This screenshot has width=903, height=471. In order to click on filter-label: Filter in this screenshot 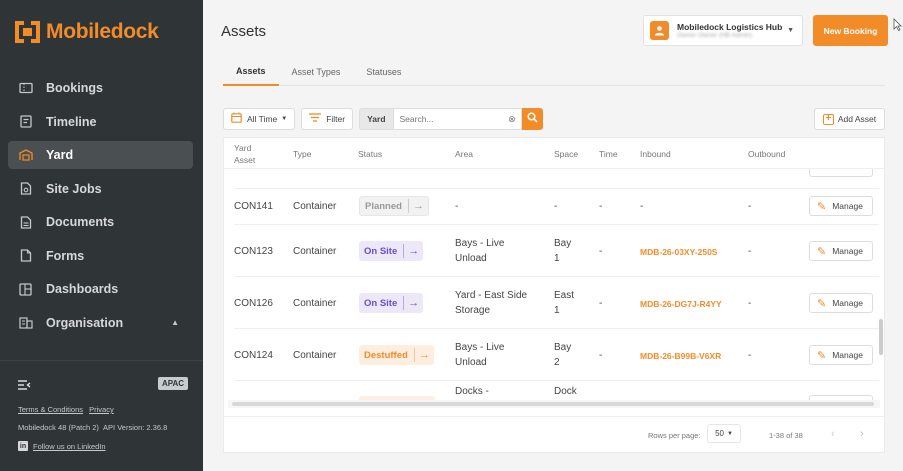, I will do `click(336, 119)`.